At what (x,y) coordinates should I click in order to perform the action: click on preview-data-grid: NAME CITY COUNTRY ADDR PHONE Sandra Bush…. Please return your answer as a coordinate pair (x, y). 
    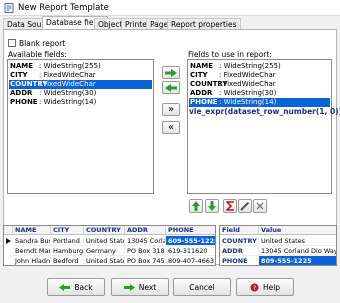
    Looking at the image, I should click on (109, 245).